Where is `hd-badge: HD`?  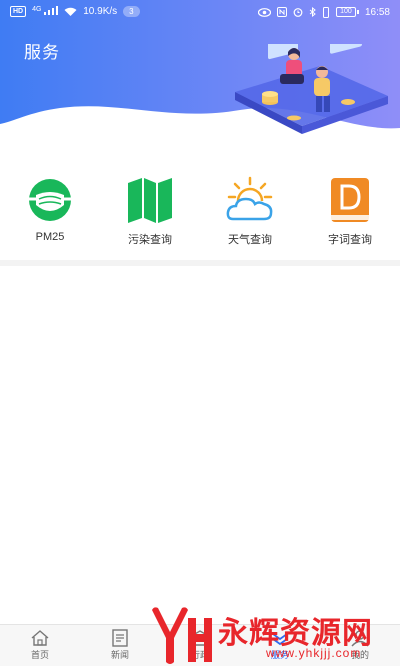
hd-badge: HD is located at coordinates (18, 12).